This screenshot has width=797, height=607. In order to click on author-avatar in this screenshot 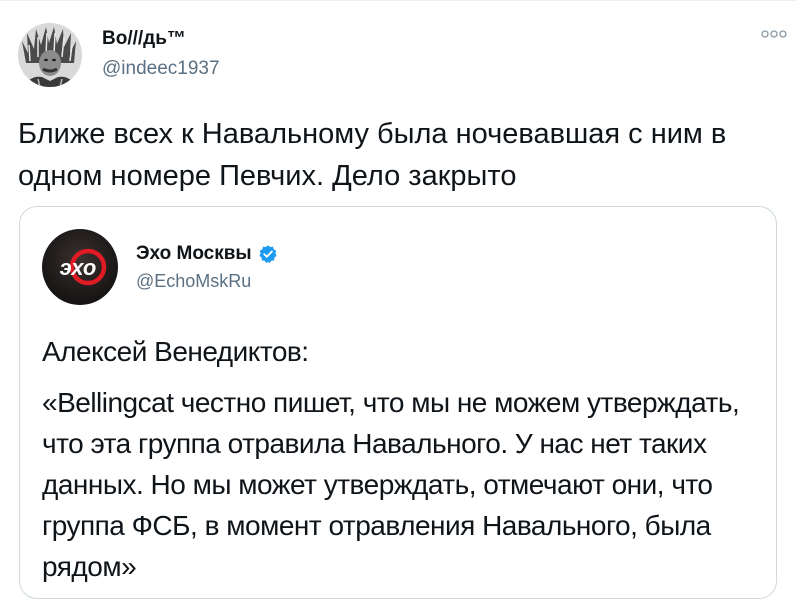, I will do `click(50, 55)`.